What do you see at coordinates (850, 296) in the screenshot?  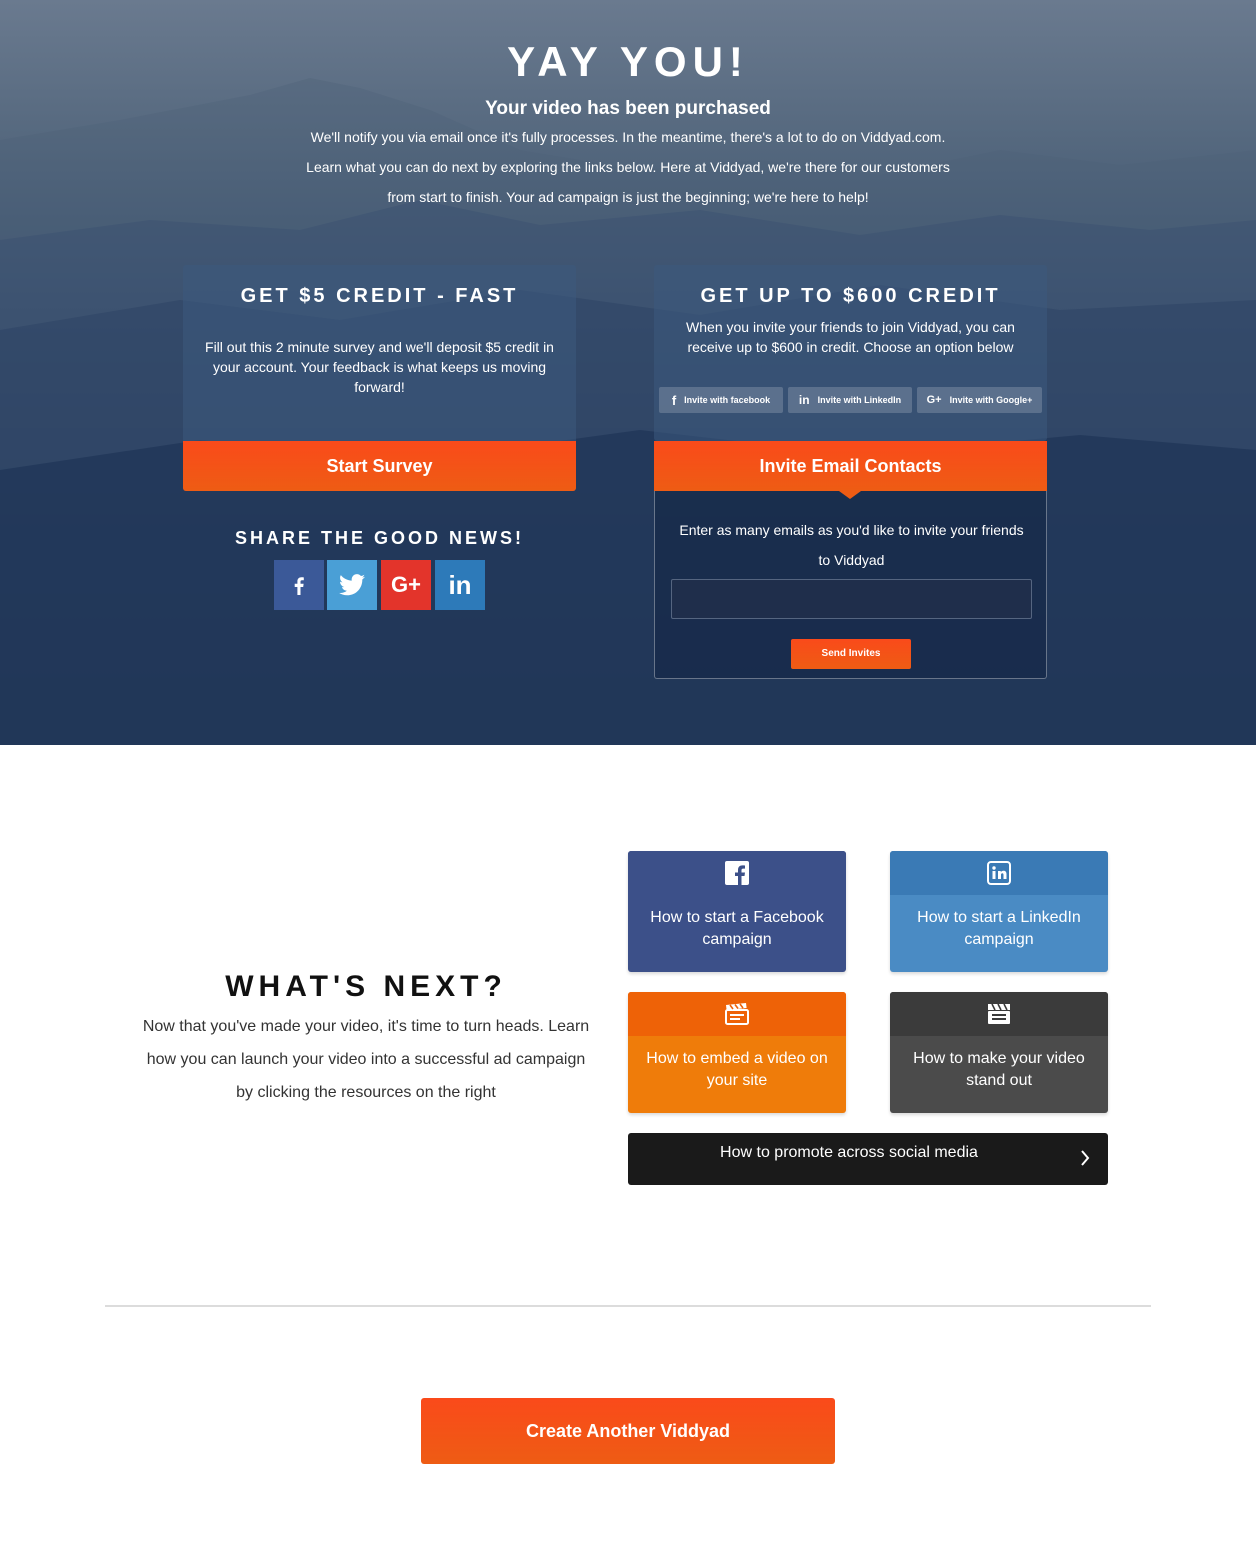 I see `invite-title: GET UP TO $600 CREDIT` at bounding box center [850, 296].